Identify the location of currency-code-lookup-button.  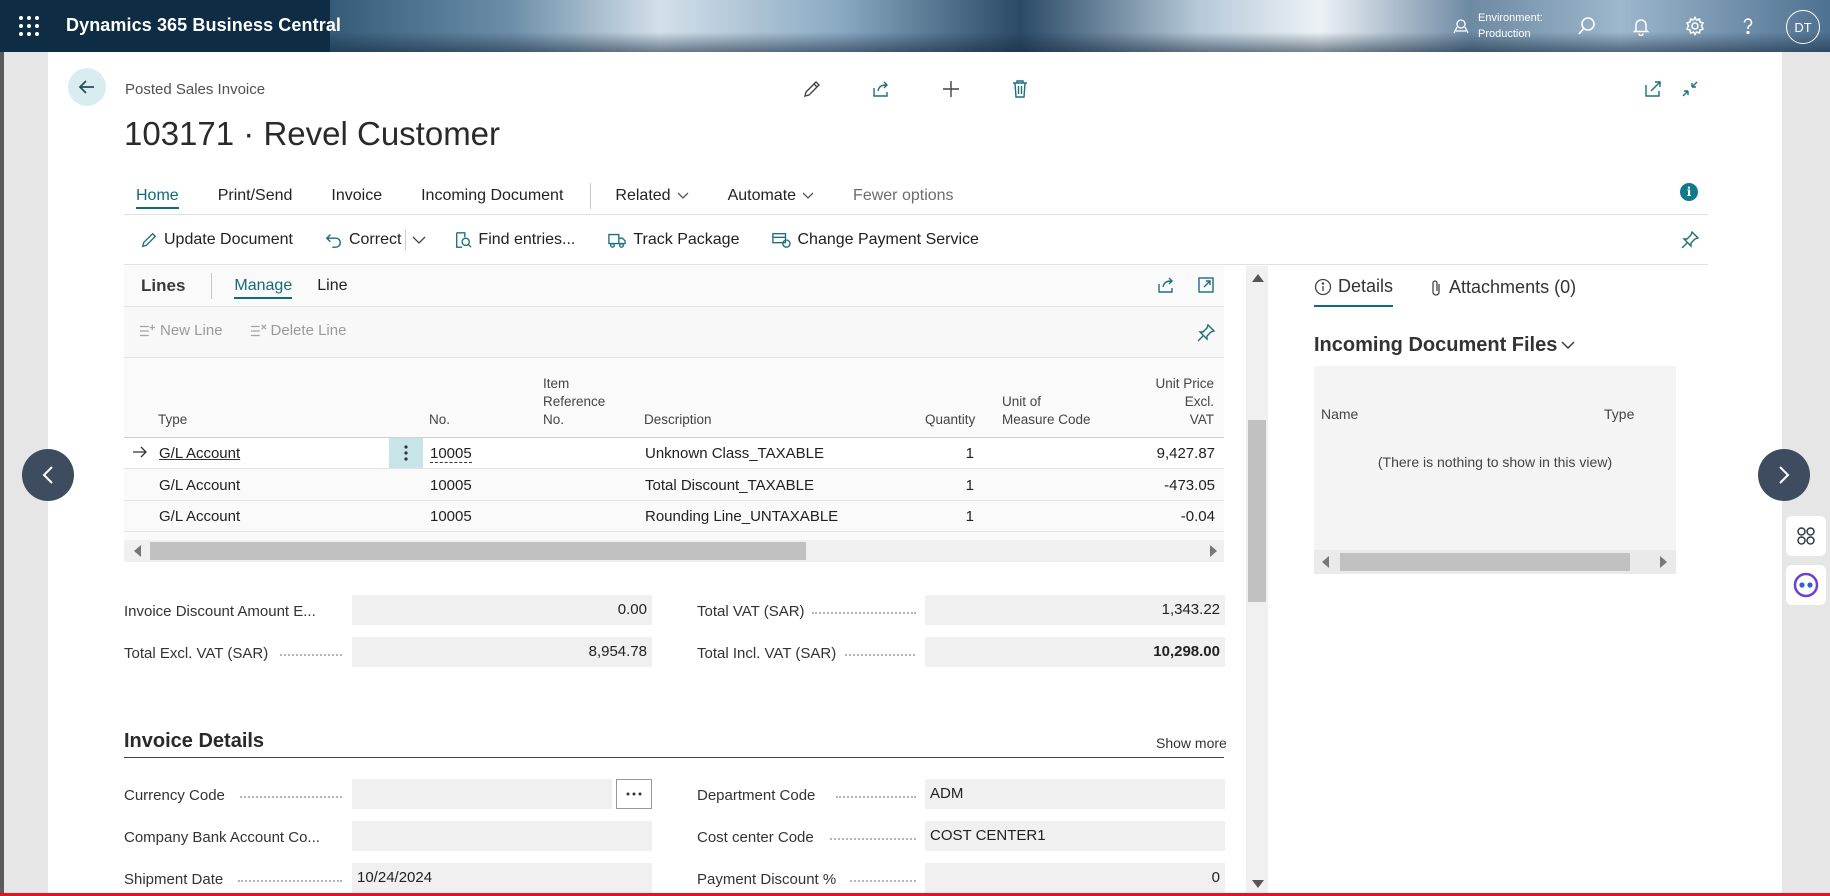
(634, 794).